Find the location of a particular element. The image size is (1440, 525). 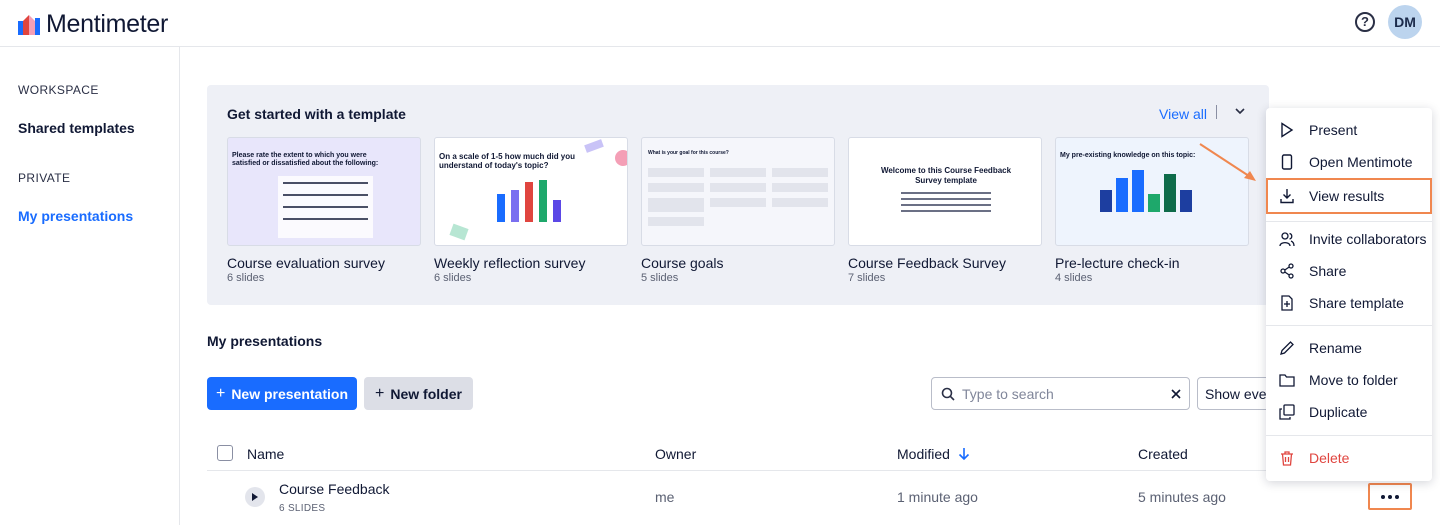

annotation-arrow-icon is located at coordinates (1227, 162).